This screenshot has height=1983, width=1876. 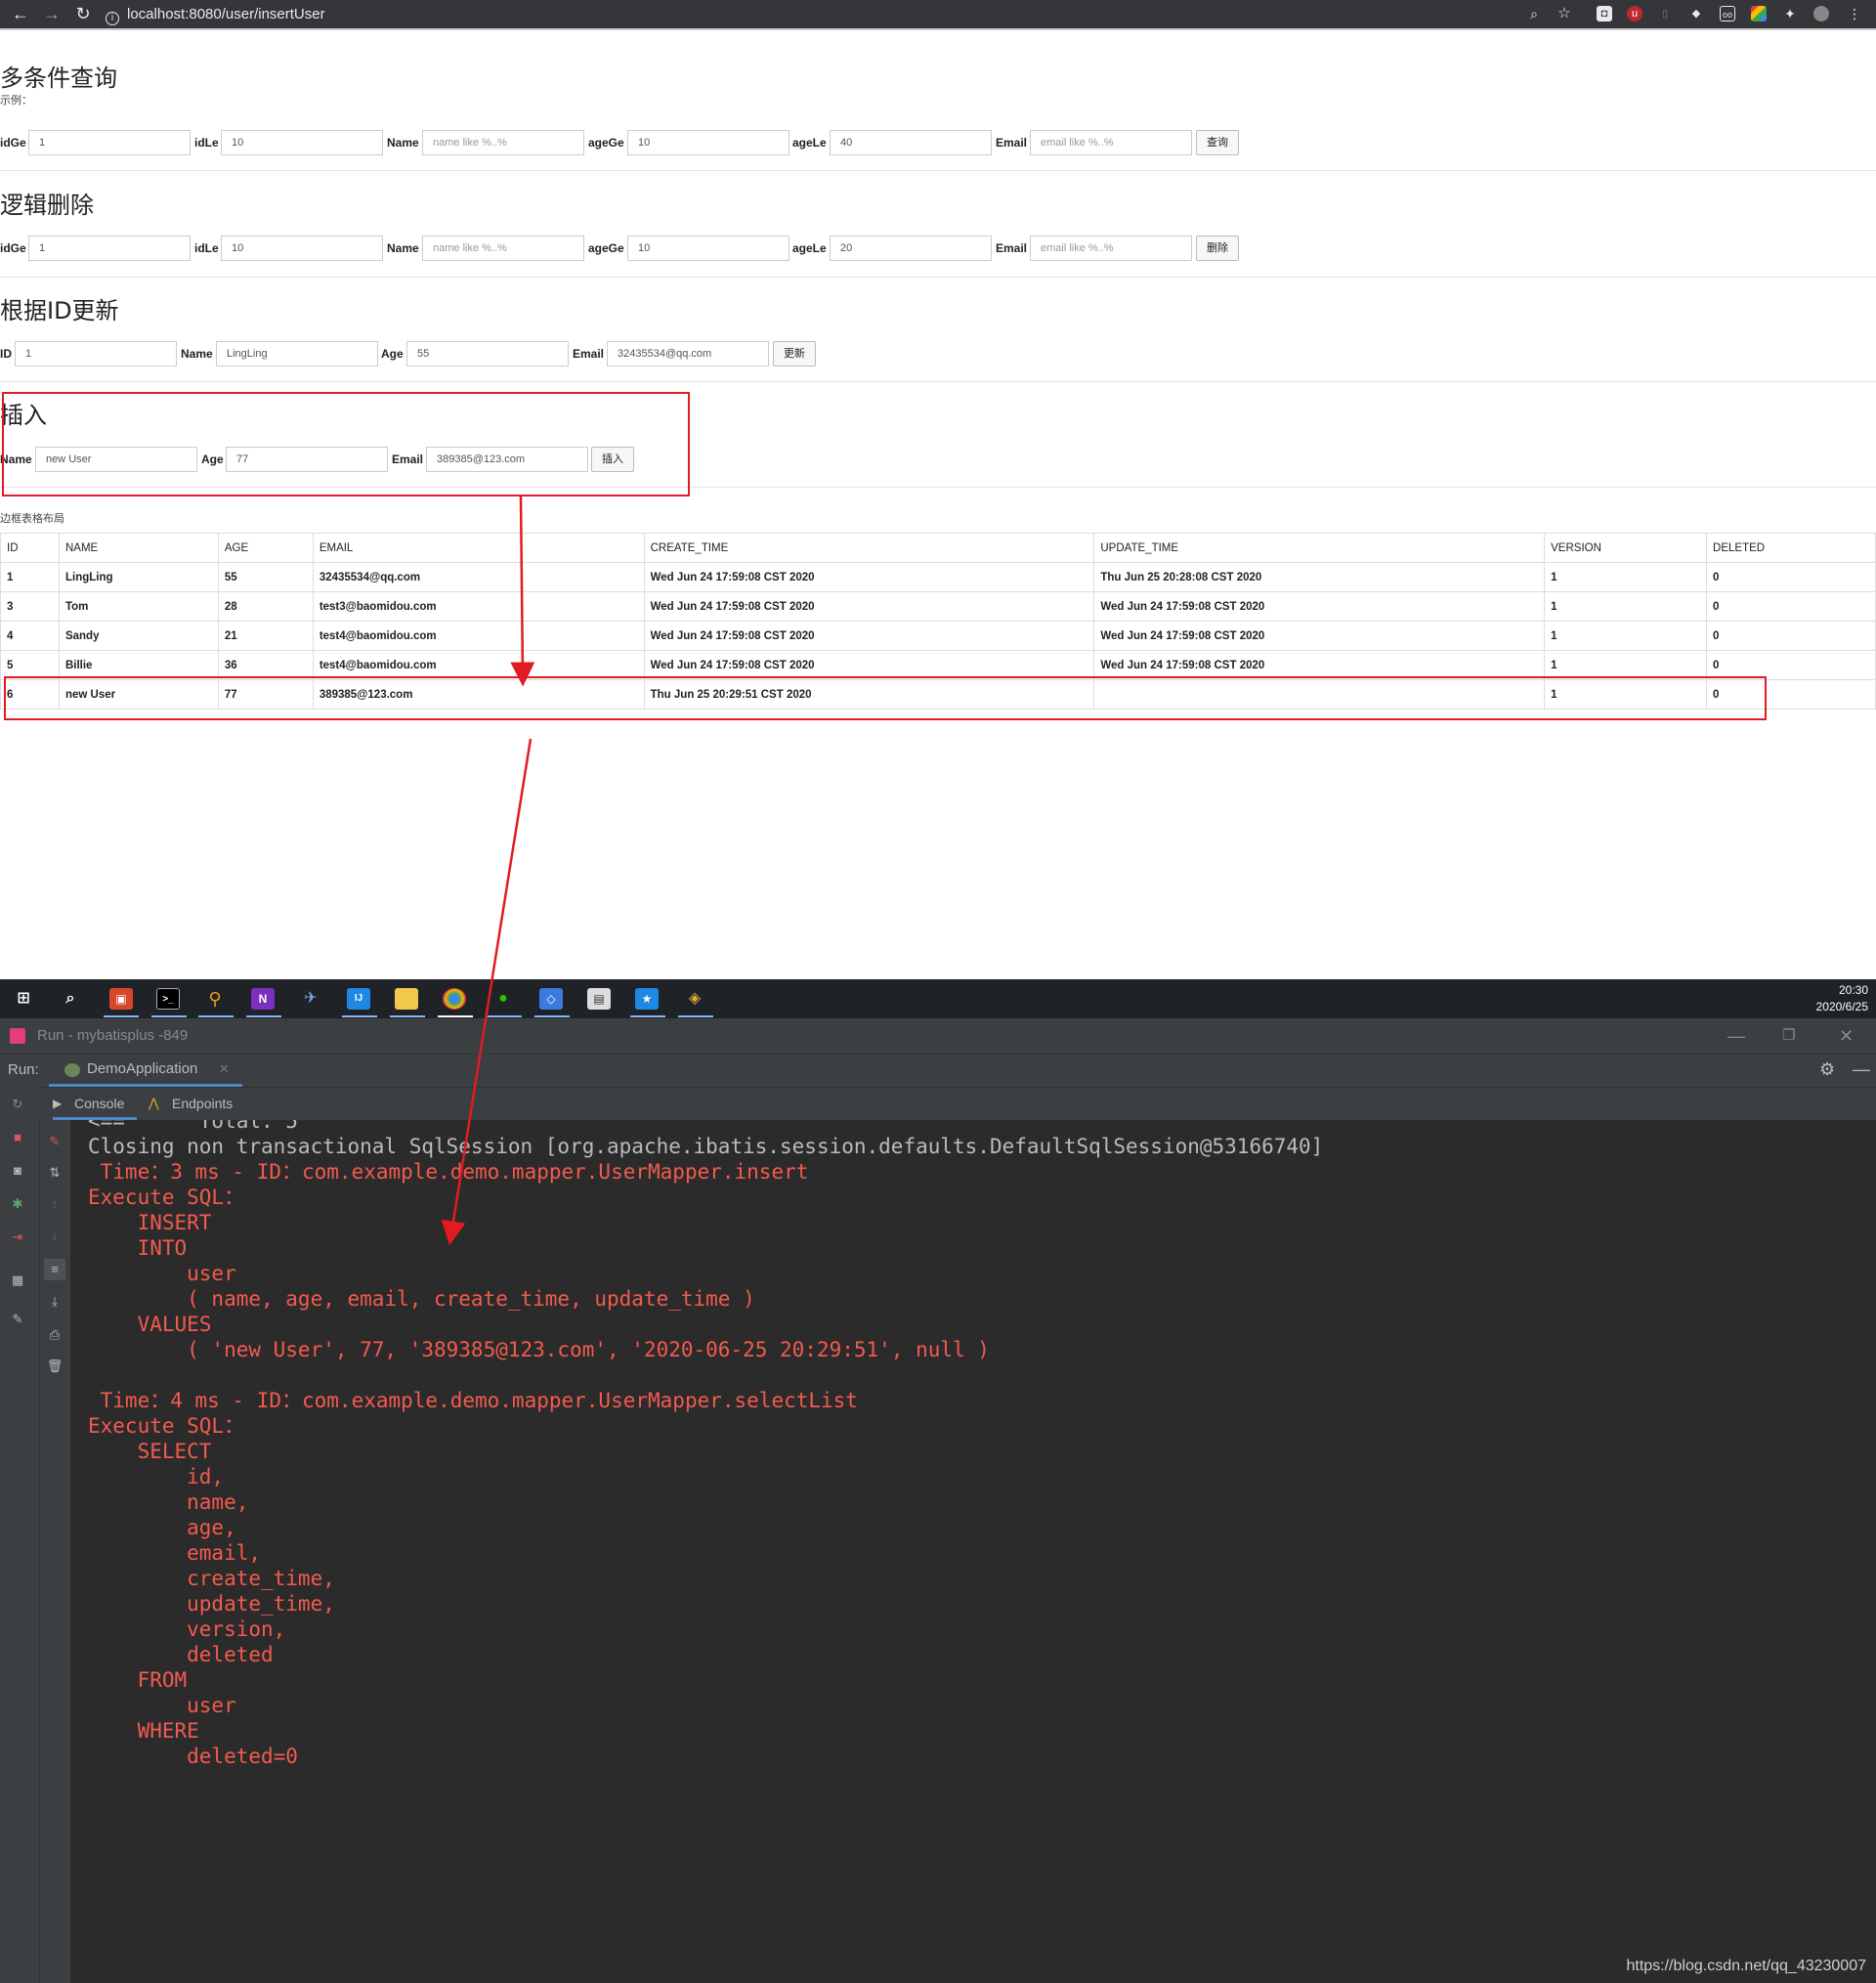 I want to click on stop-icon: ■, so click(x=17, y=1137).